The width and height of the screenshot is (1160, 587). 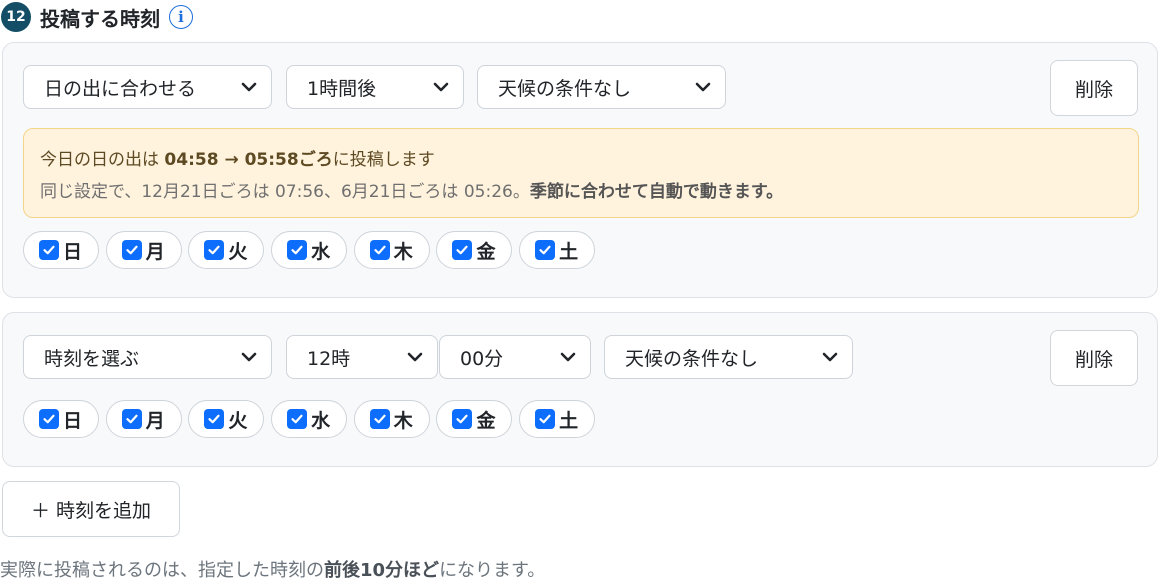 I want to click on notice-text: 同じ設定で、12月21日ごろは 07:56、6月21日ごろは 05:26。, so click(x=285, y=192).